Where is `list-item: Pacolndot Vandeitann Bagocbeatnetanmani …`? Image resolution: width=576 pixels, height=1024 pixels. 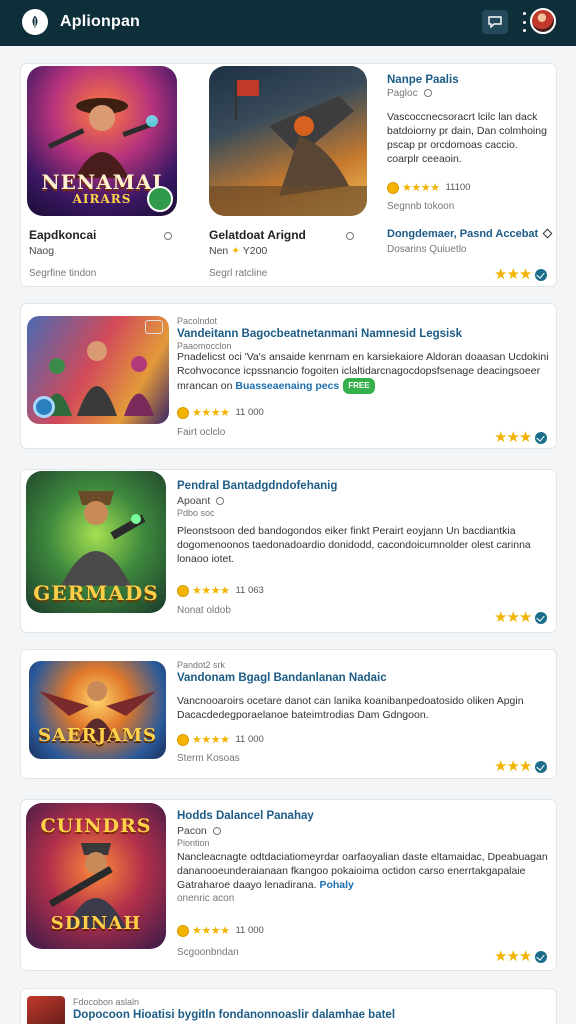
list-item: Pacolndot Vandeitann Bagocbeatnetanmani … is located at coordinates (288, 376).